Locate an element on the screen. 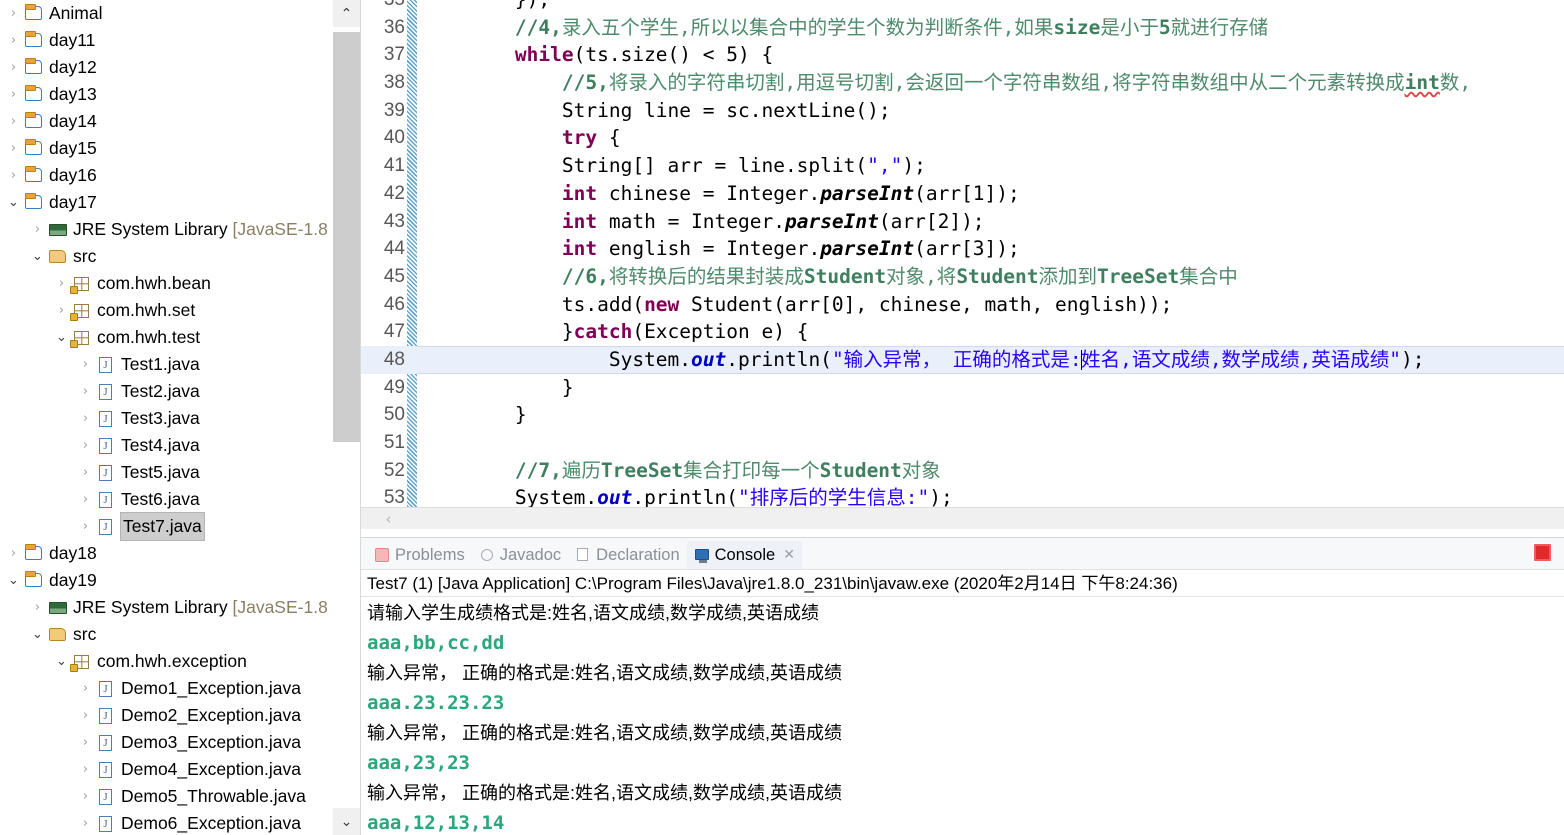  tree-node: › day15 is located at coordinates (167, 148).